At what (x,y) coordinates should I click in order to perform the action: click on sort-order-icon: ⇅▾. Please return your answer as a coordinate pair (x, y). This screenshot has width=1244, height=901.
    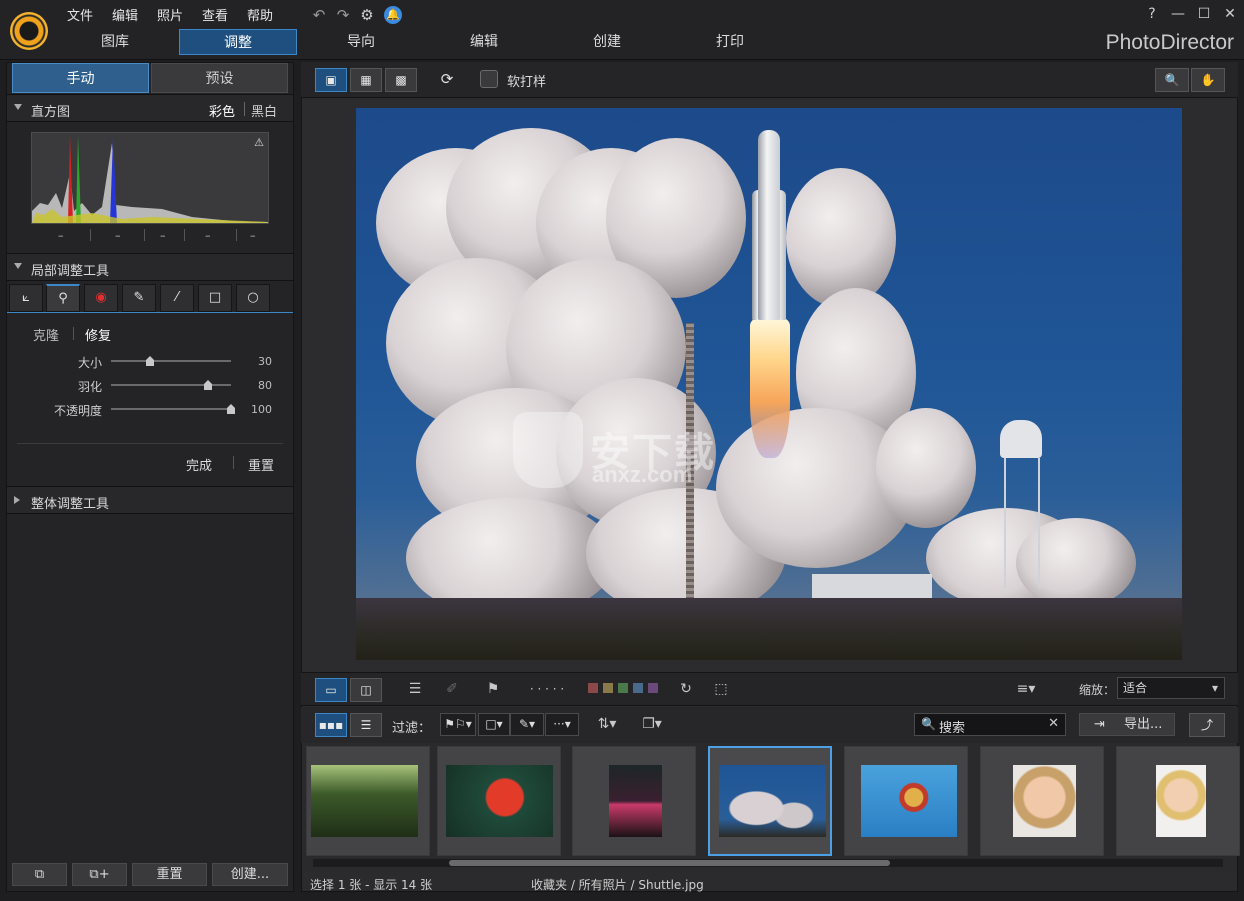
    Looking at the image, I should click on (607, 724).